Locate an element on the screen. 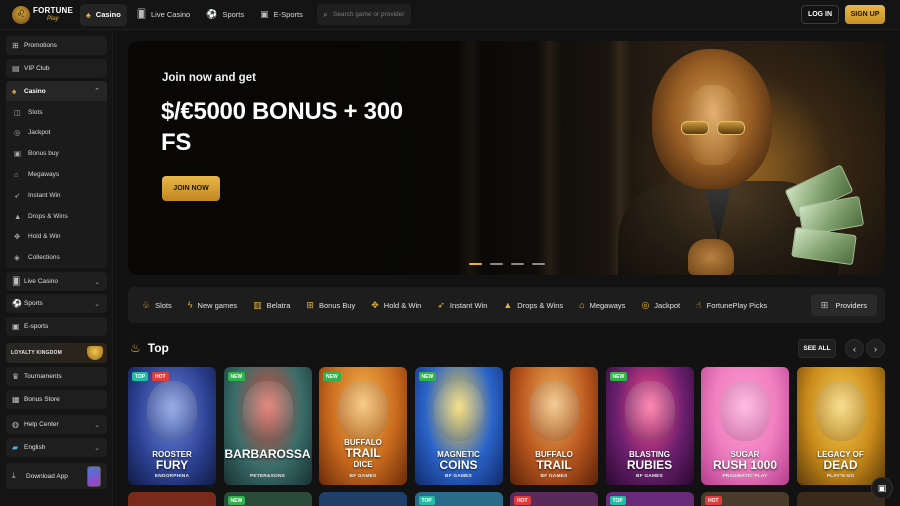 This screenshot has height=506, width=900. category-drops-wins: ▲ Drops & Wins is located at coordinates (533, 305).